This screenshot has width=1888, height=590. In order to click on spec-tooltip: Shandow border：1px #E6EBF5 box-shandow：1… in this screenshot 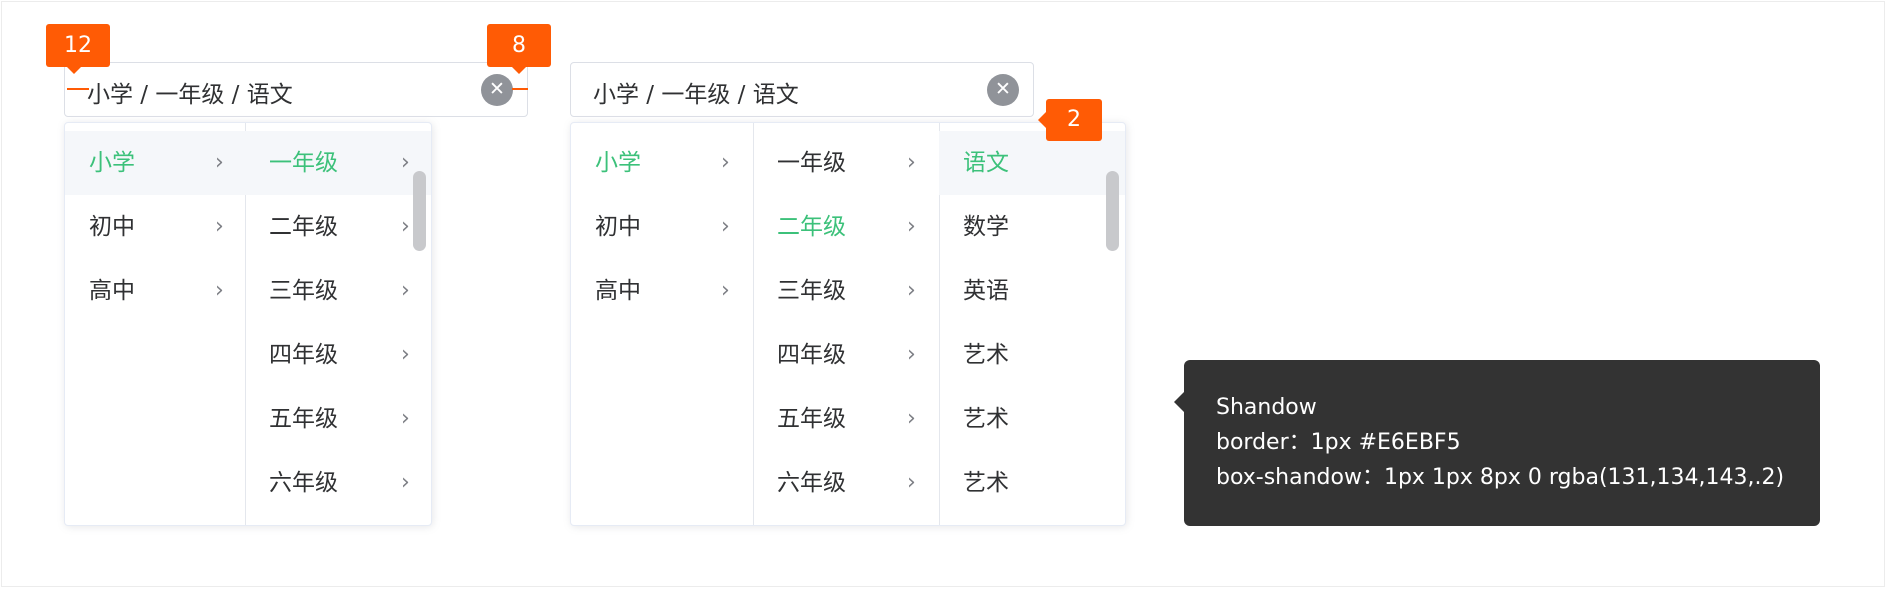, I will do `click(1502, 443)`.